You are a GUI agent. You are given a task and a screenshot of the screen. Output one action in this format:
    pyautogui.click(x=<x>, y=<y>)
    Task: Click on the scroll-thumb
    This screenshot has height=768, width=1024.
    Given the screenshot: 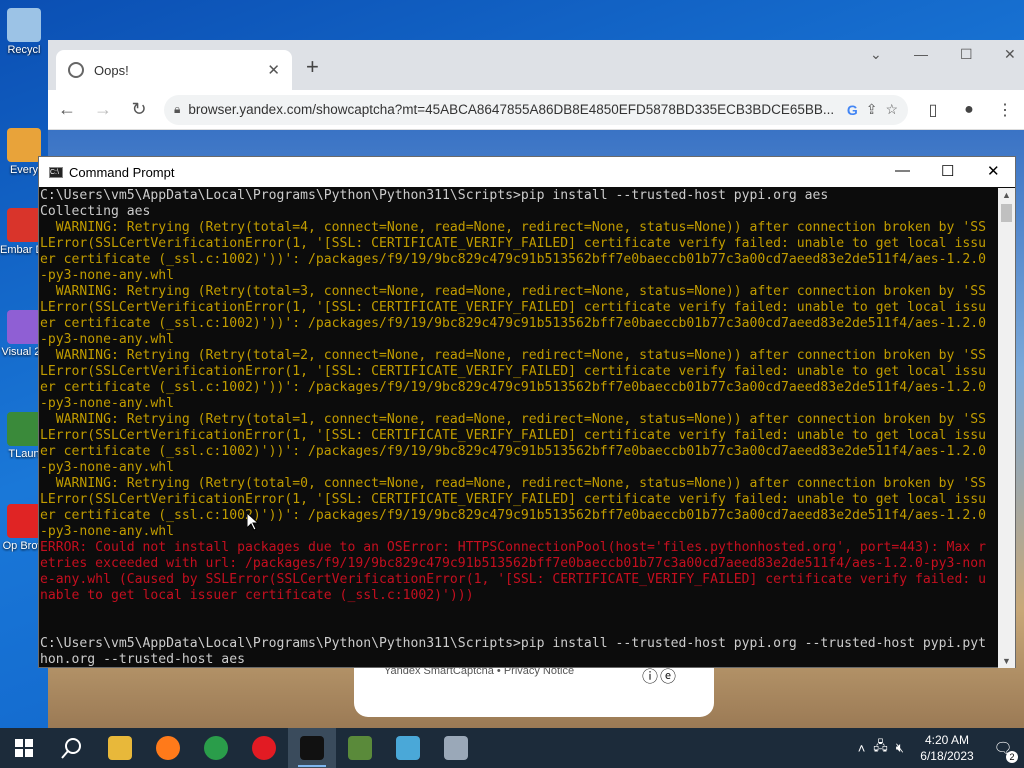 What is the action you would take?
    pyautogui.click(x=1006, y=213)
    